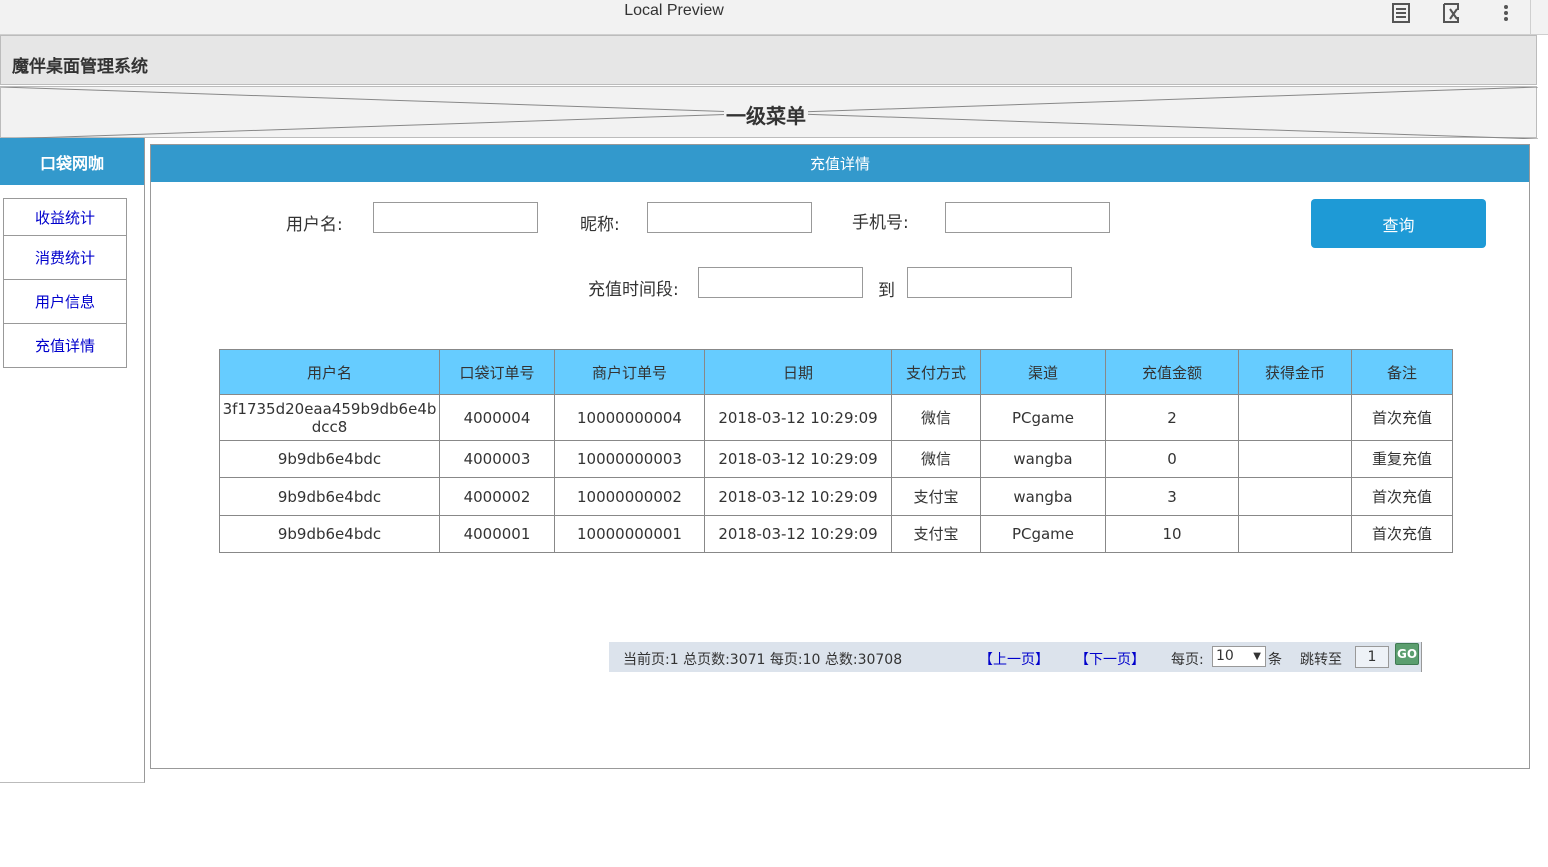 This screenshot has height=867, width=1548. I want to click on panel-title: 充值详情, so click(840, 163).